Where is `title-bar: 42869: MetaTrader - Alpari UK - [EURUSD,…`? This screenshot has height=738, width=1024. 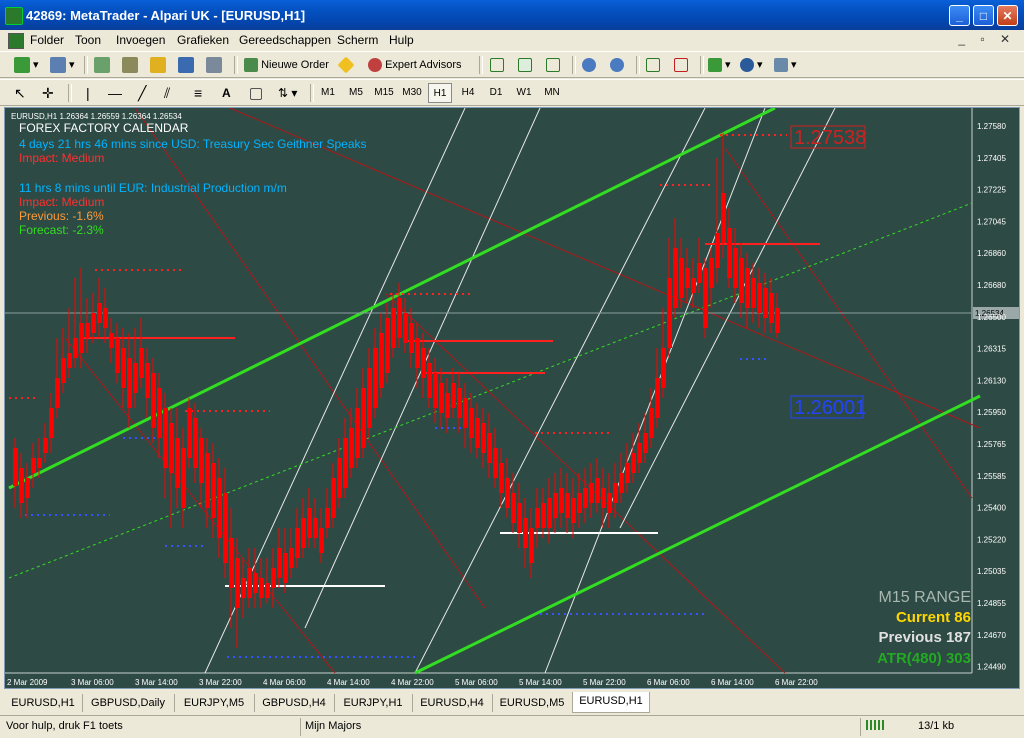
title-bar: 42869: MetaTrader - Alpari UK - [EURUSD,… is located at coordinates (512, 15).